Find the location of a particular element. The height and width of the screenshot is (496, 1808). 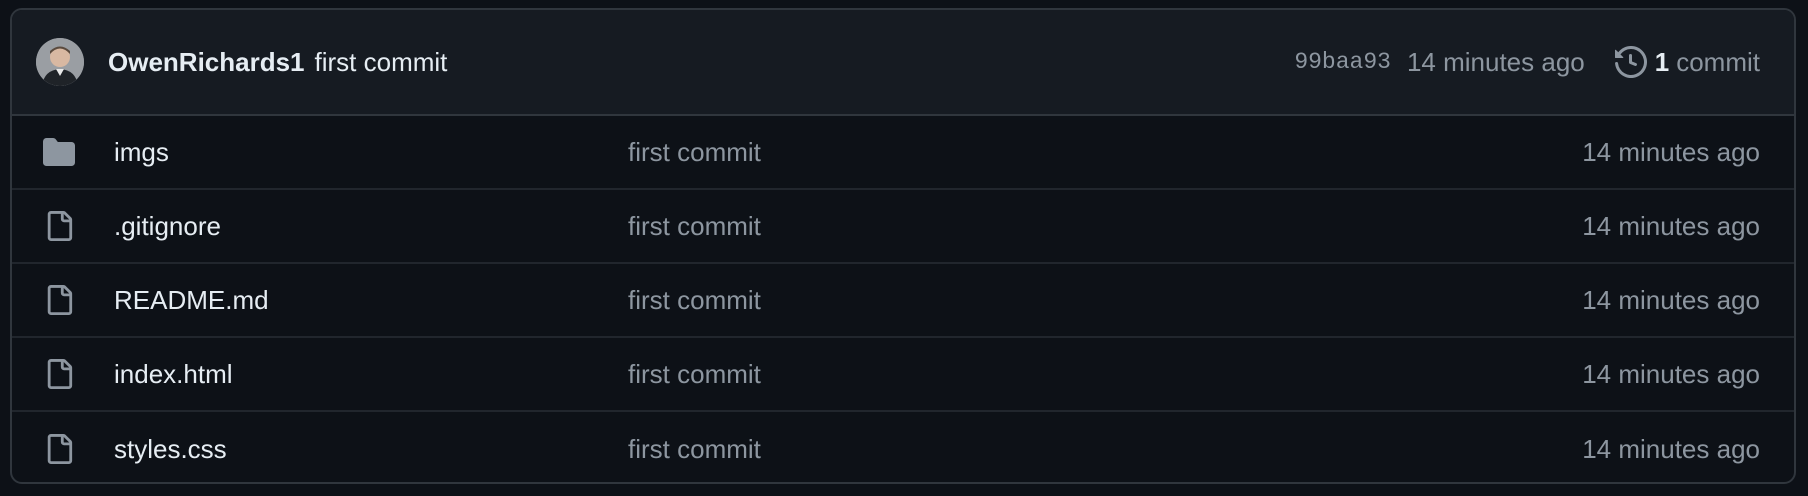

file-name-link: .gitignore is located at coordinates (371, 226).